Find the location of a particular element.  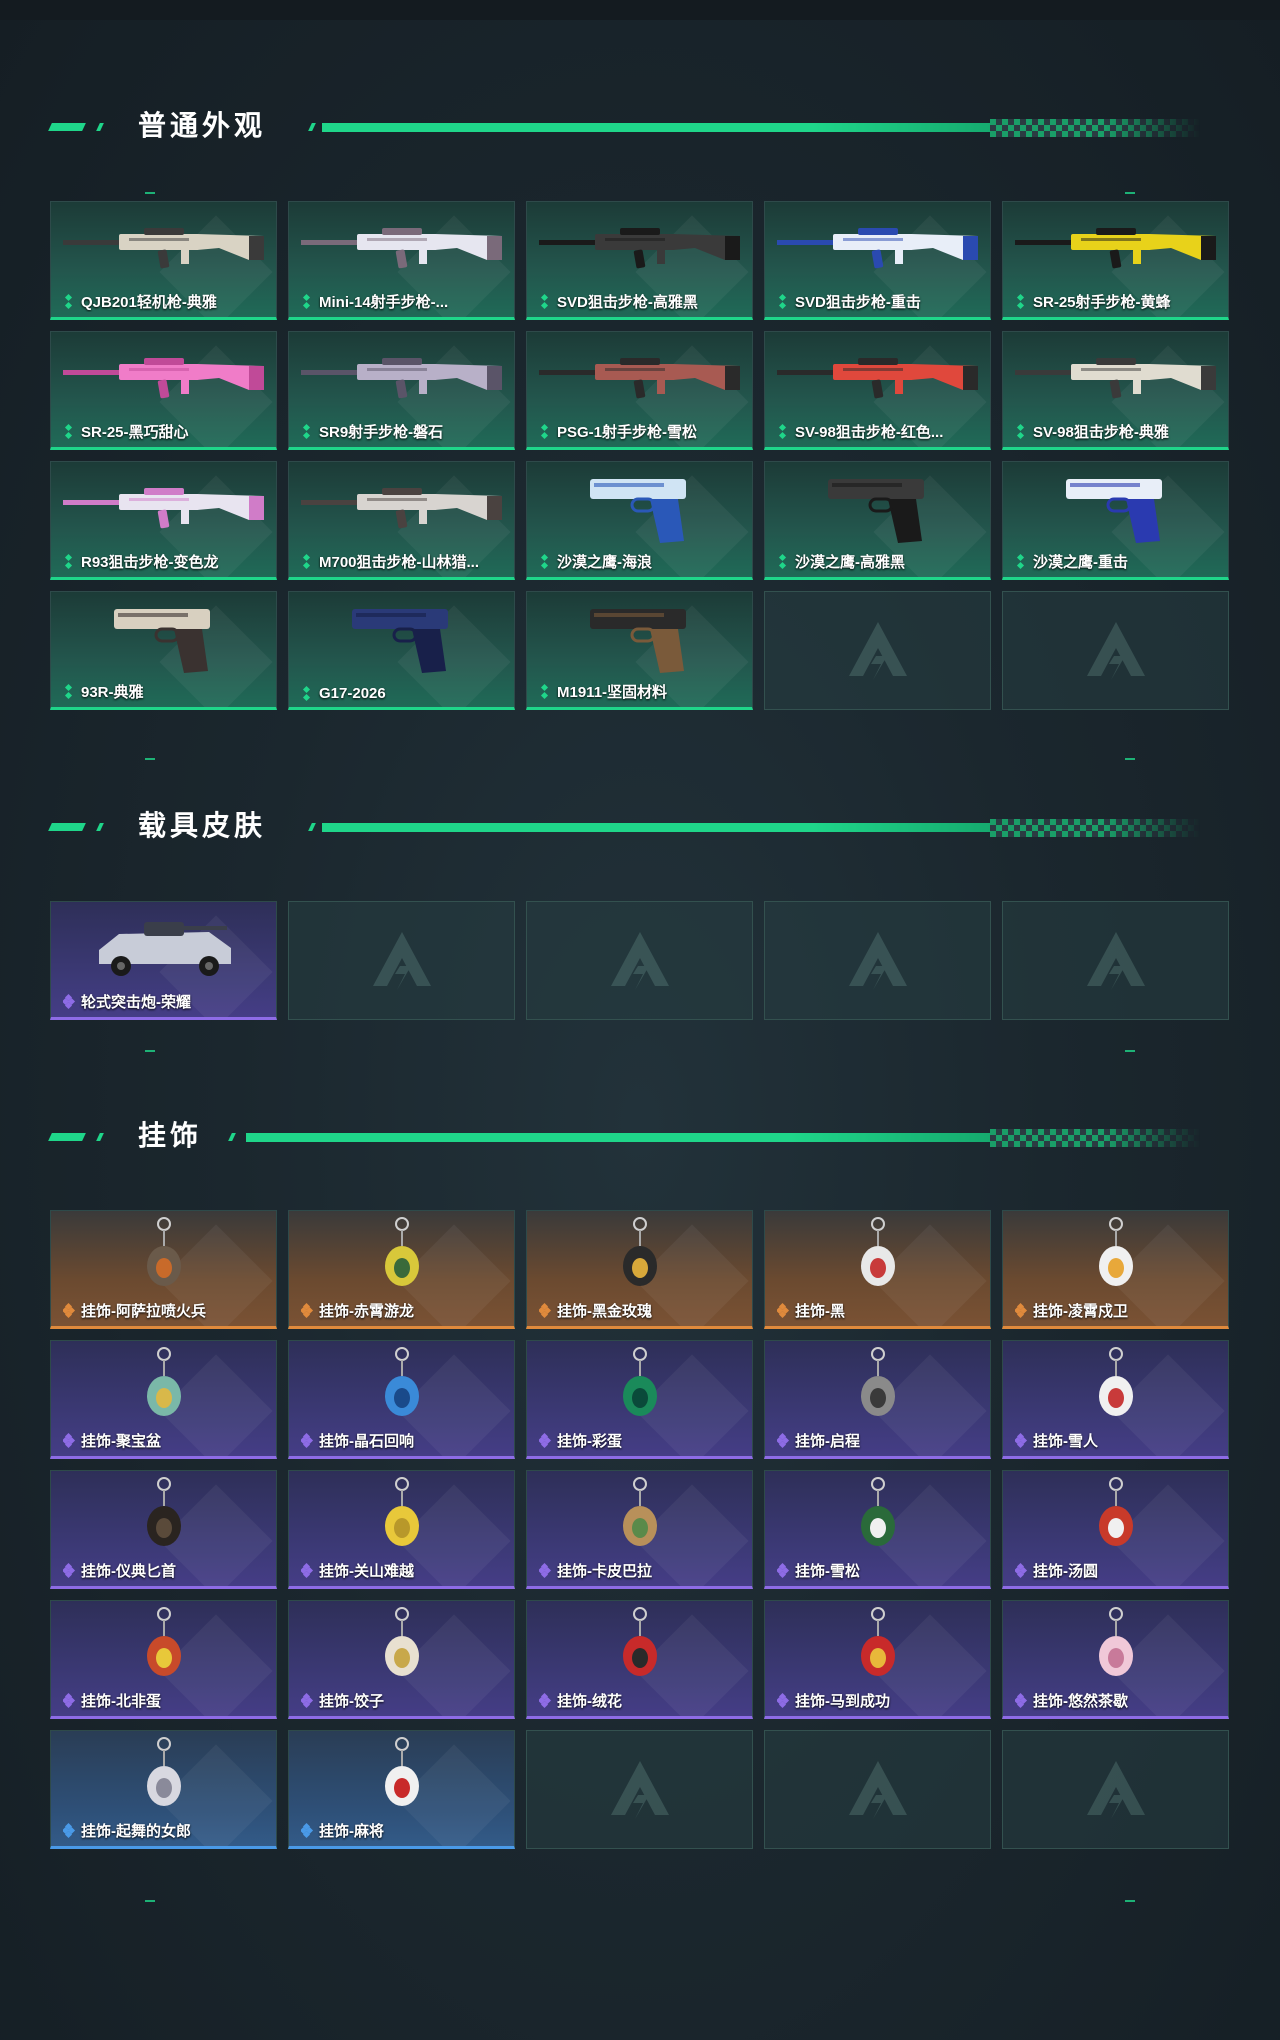

pistol-icon is located at coordinates (401, 637).